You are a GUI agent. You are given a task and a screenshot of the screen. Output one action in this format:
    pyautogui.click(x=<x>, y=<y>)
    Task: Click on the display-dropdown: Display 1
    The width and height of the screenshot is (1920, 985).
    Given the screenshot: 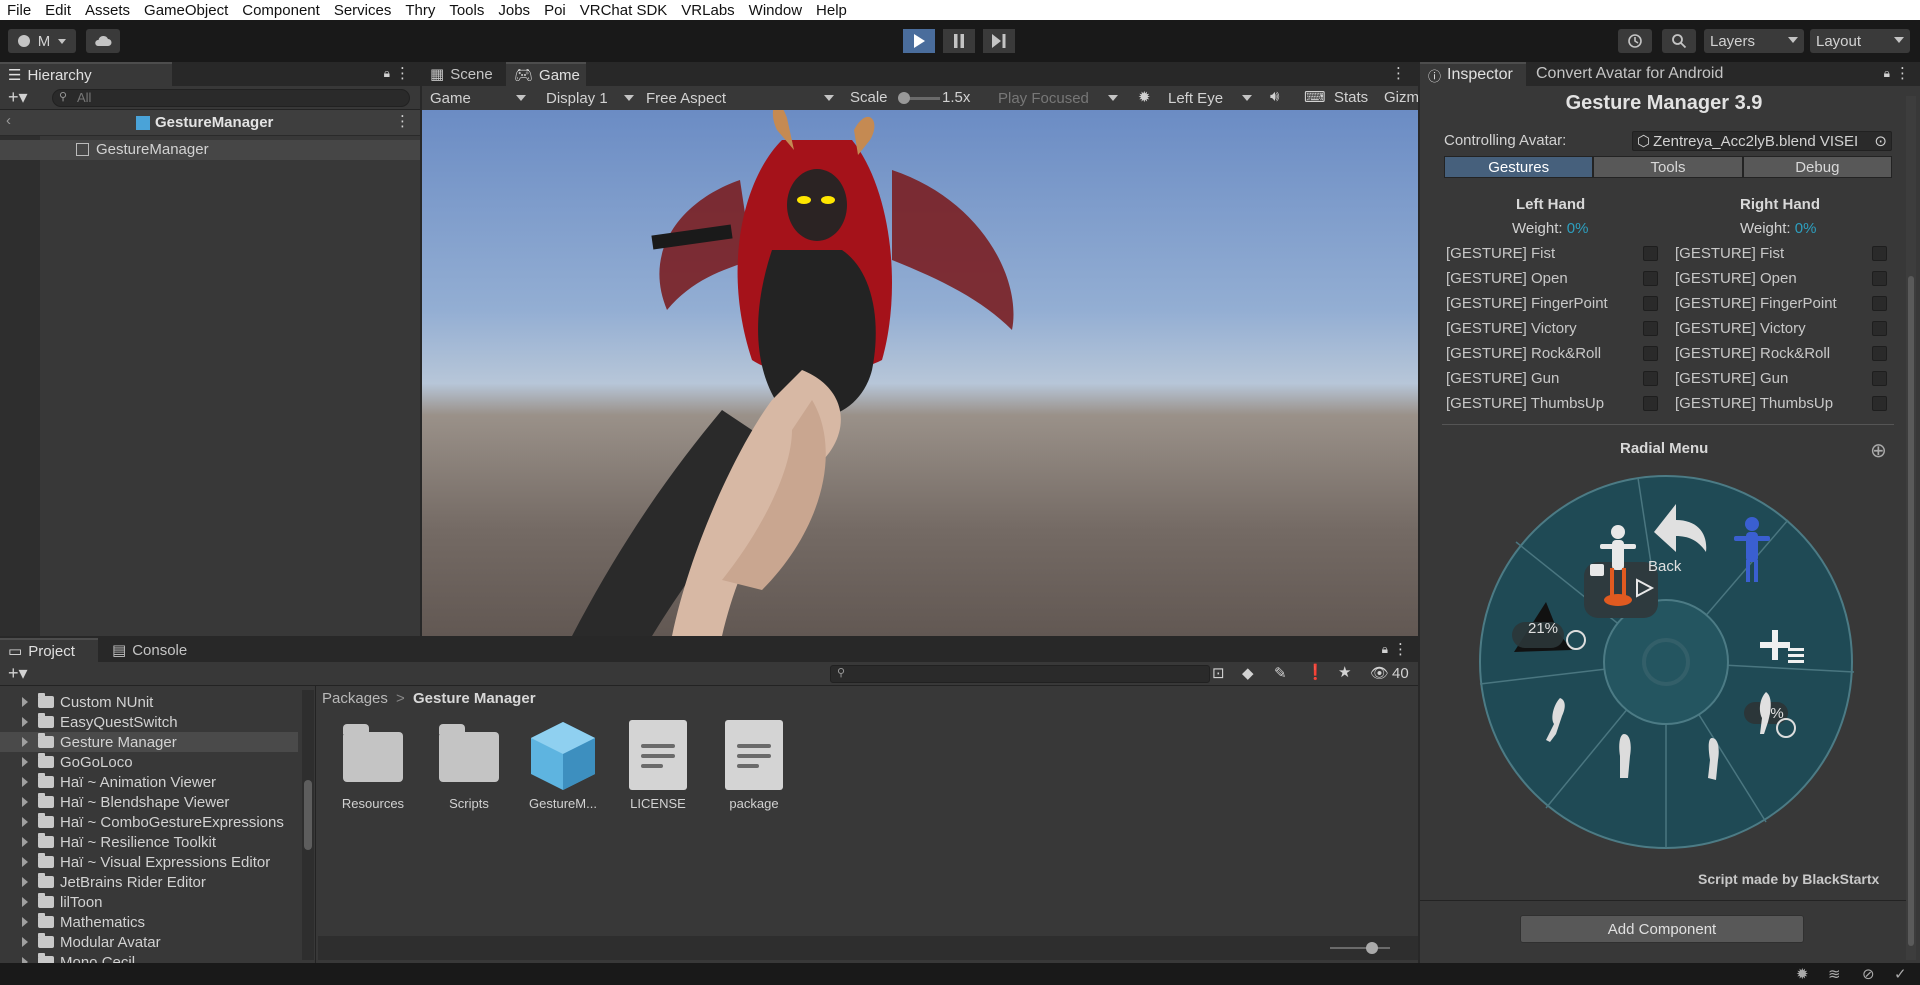 What is the action you would take?
    pyautogui.click(x=590, y=98)
    